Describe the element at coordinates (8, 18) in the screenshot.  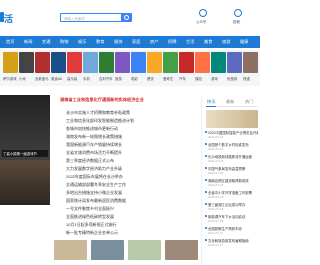
I see `logo: 活` at that location.